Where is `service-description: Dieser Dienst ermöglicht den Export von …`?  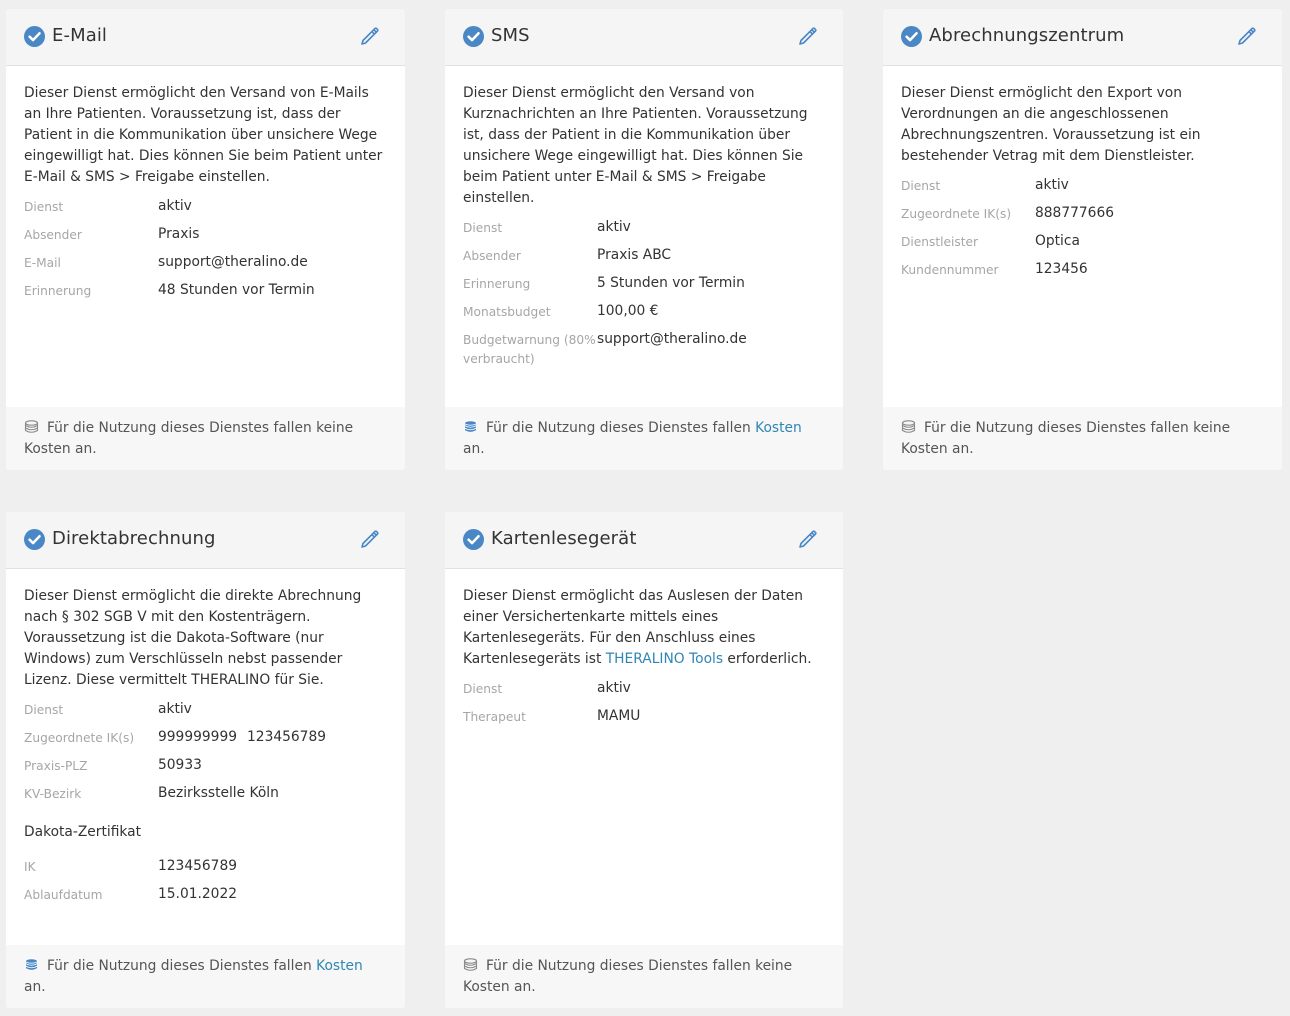
service-description: Dieser Dienst ermöglicht den Export von … is located at coordinates (1051, 124).